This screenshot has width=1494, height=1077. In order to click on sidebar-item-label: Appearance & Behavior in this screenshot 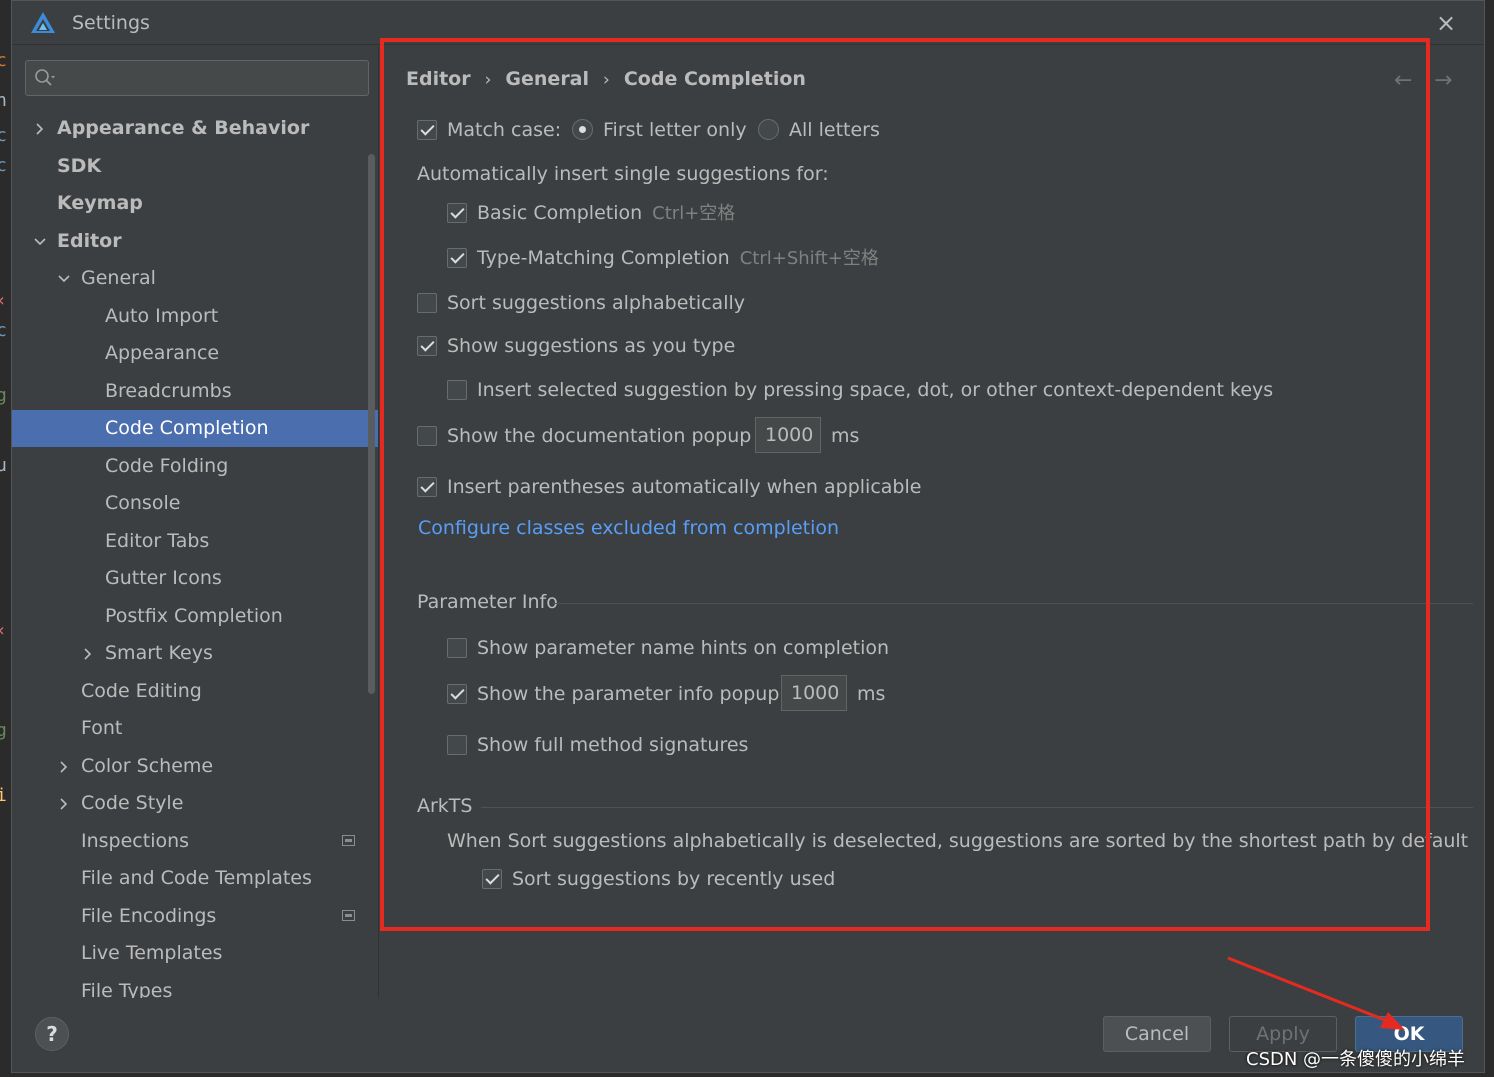, I will do `click(183, 128)`.